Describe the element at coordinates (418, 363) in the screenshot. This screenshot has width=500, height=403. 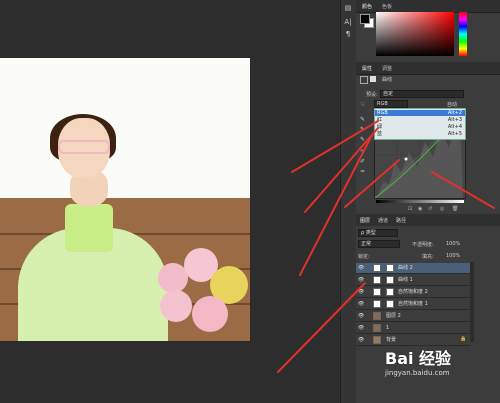
I see `watermark-logo: Bai 经验 jingyan.baidu.com` at that location.